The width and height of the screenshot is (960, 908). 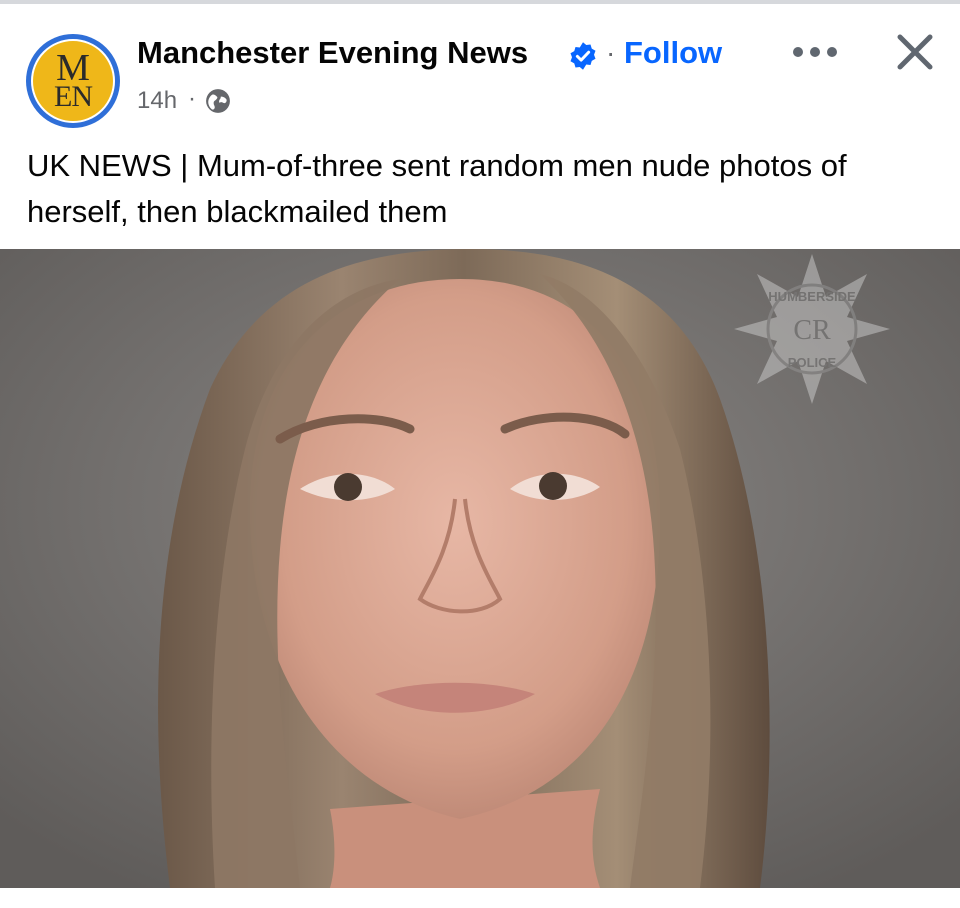 What do you see at coordinates (815, 52) in the screenshot?
I see `more-options-icon` at bounding box center [815, 52].